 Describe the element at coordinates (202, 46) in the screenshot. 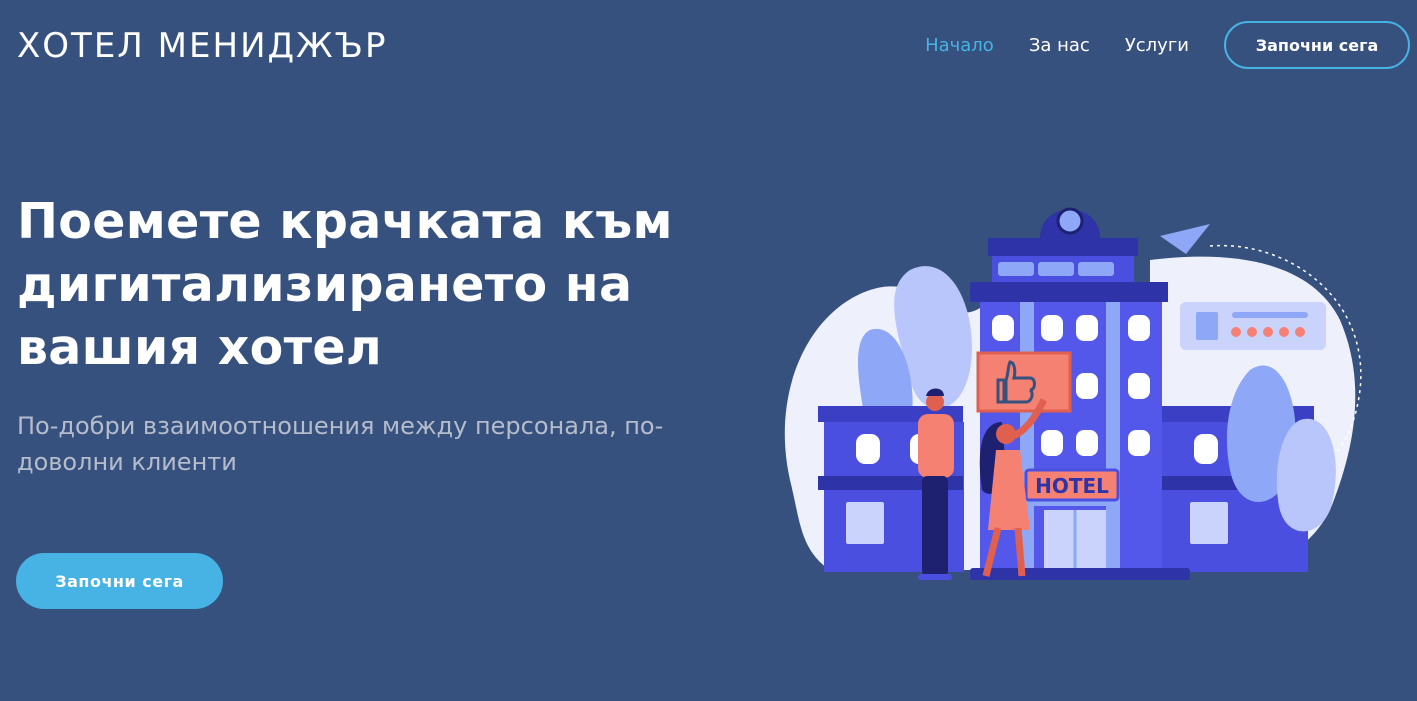

I see `site-logo: ХОТЕЛ МЕНИДЖЪР` at that location.